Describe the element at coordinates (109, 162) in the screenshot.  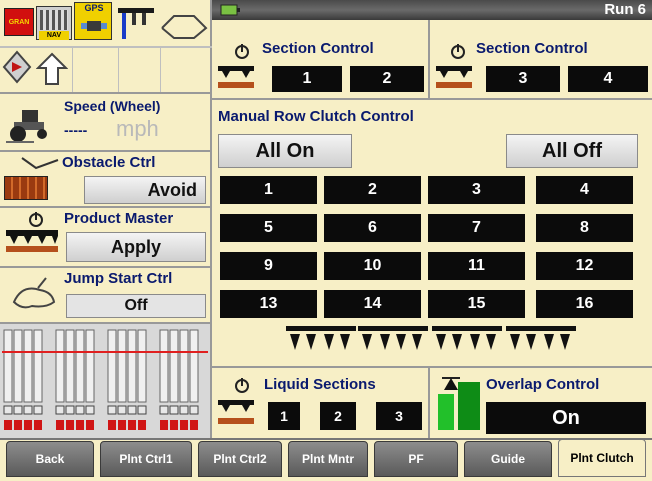
I see `obstacle-label: Obstacle Ctrl` at that location.